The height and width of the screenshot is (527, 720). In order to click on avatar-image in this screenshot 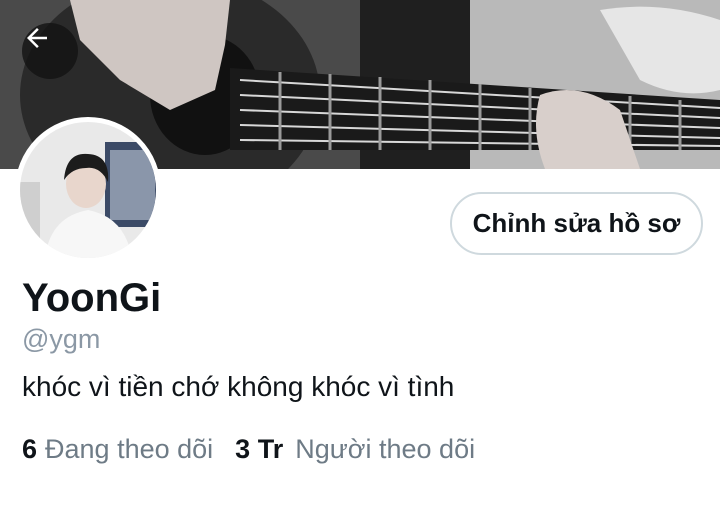, I will do `click(88, 190)`.